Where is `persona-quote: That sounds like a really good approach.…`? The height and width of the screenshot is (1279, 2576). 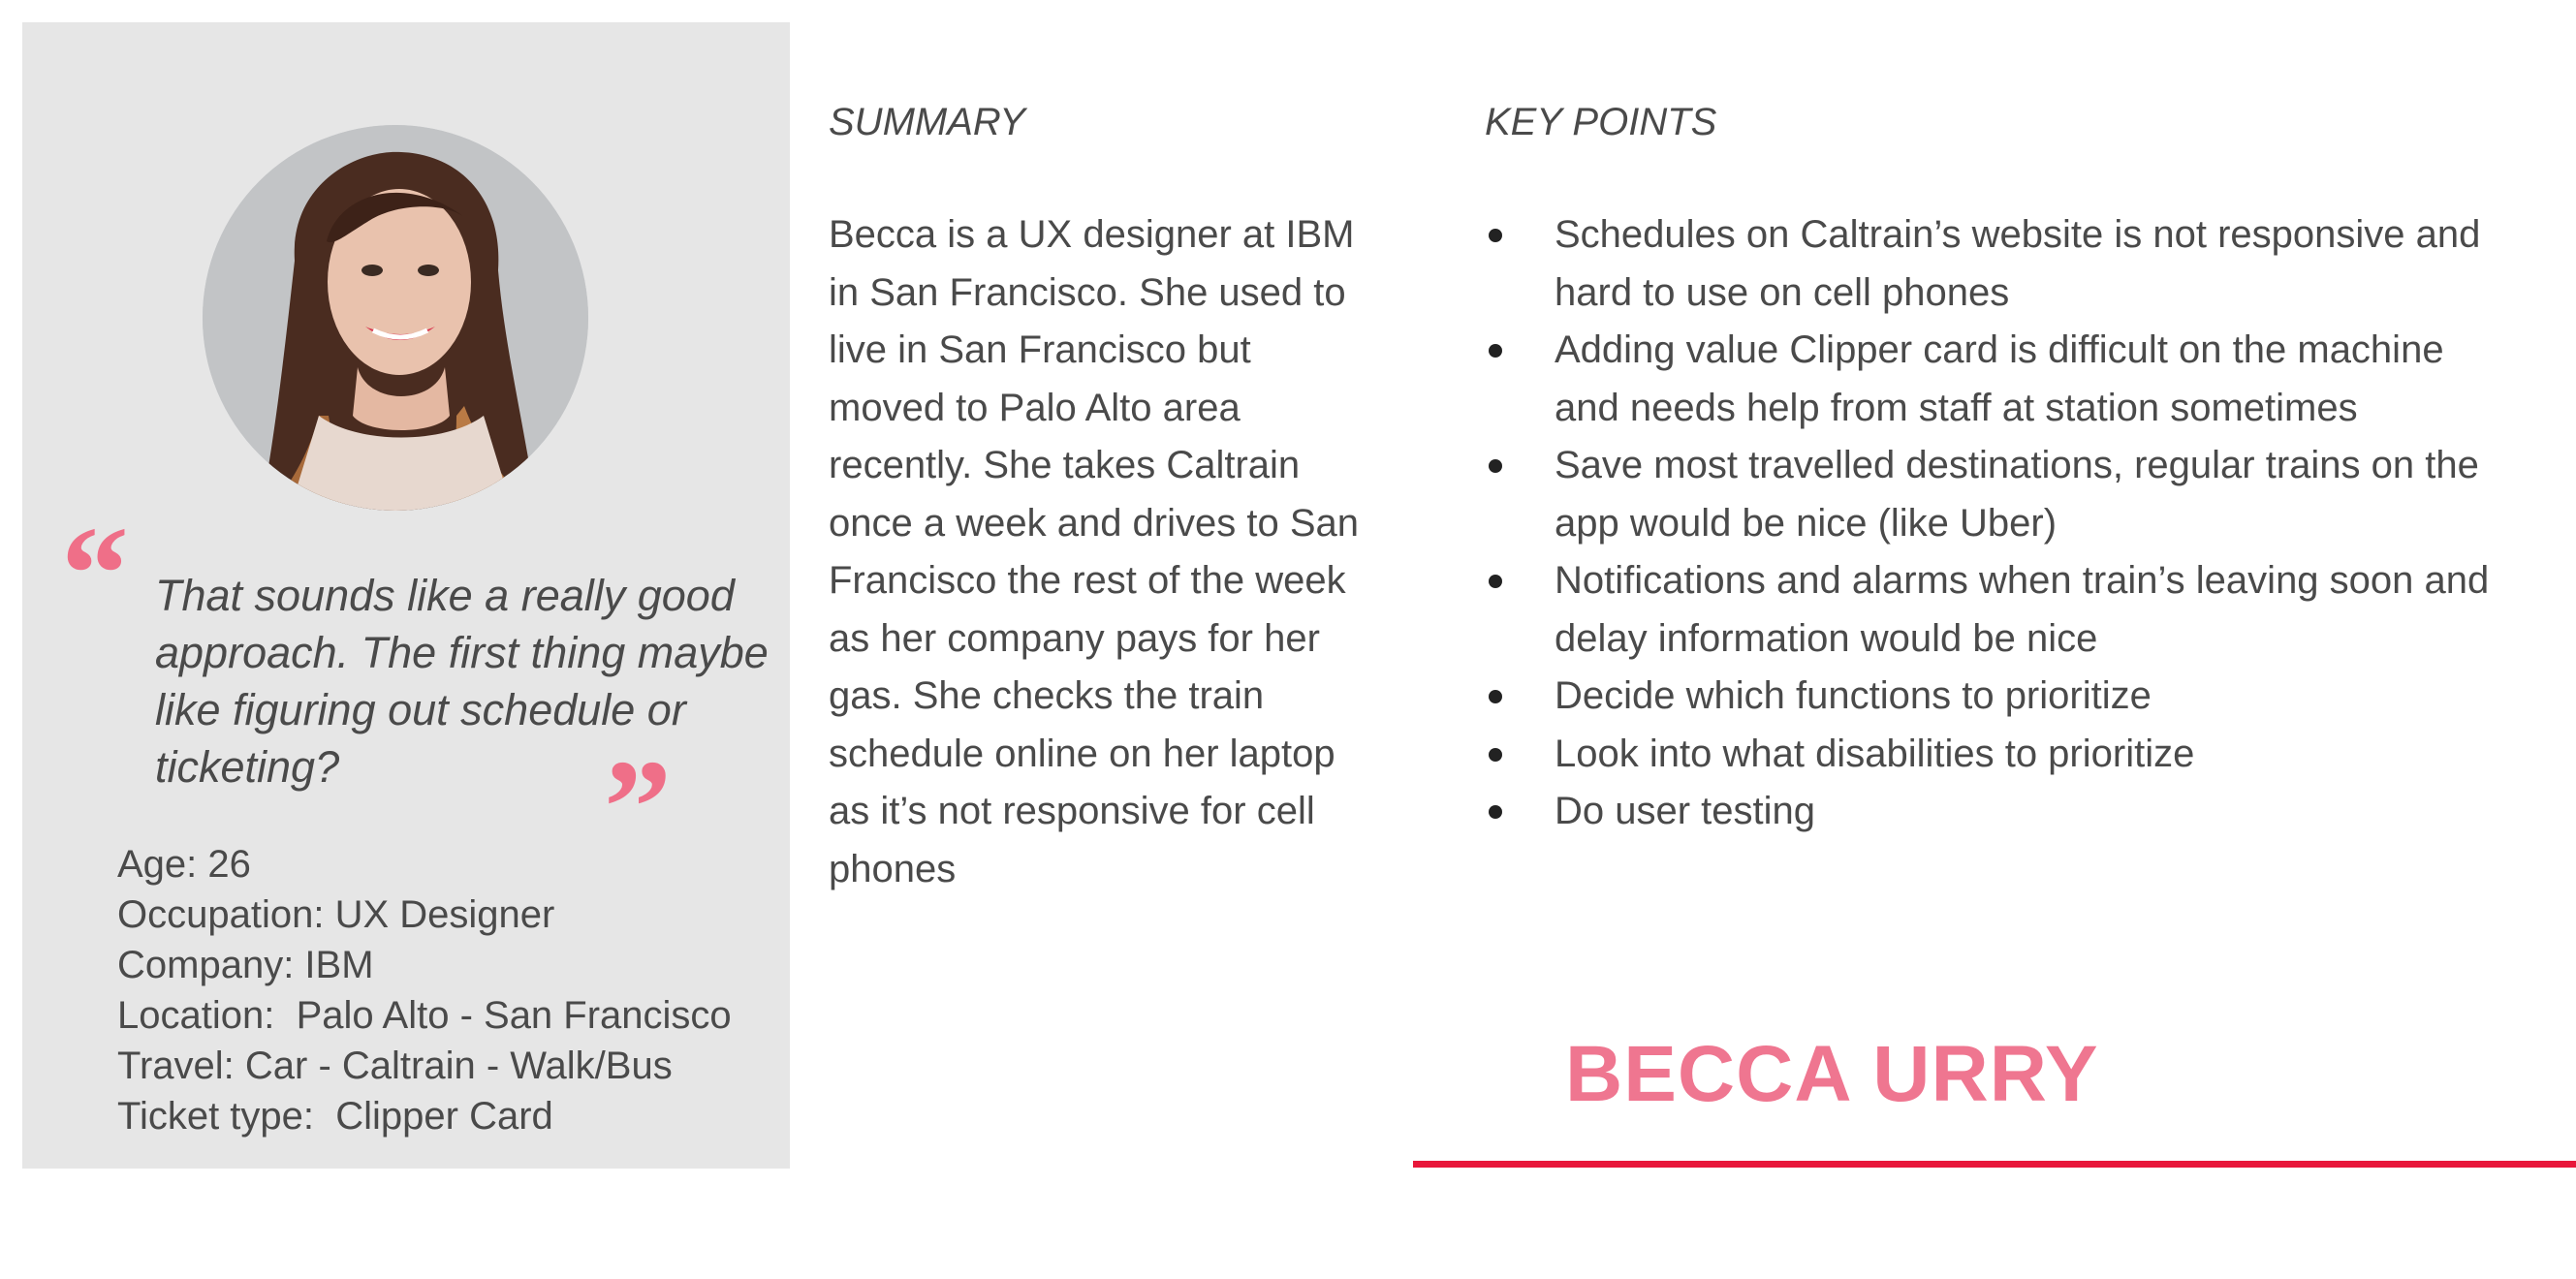
persona-quote: That sounds like a really good approach.… is located at coordinates (462, 681).